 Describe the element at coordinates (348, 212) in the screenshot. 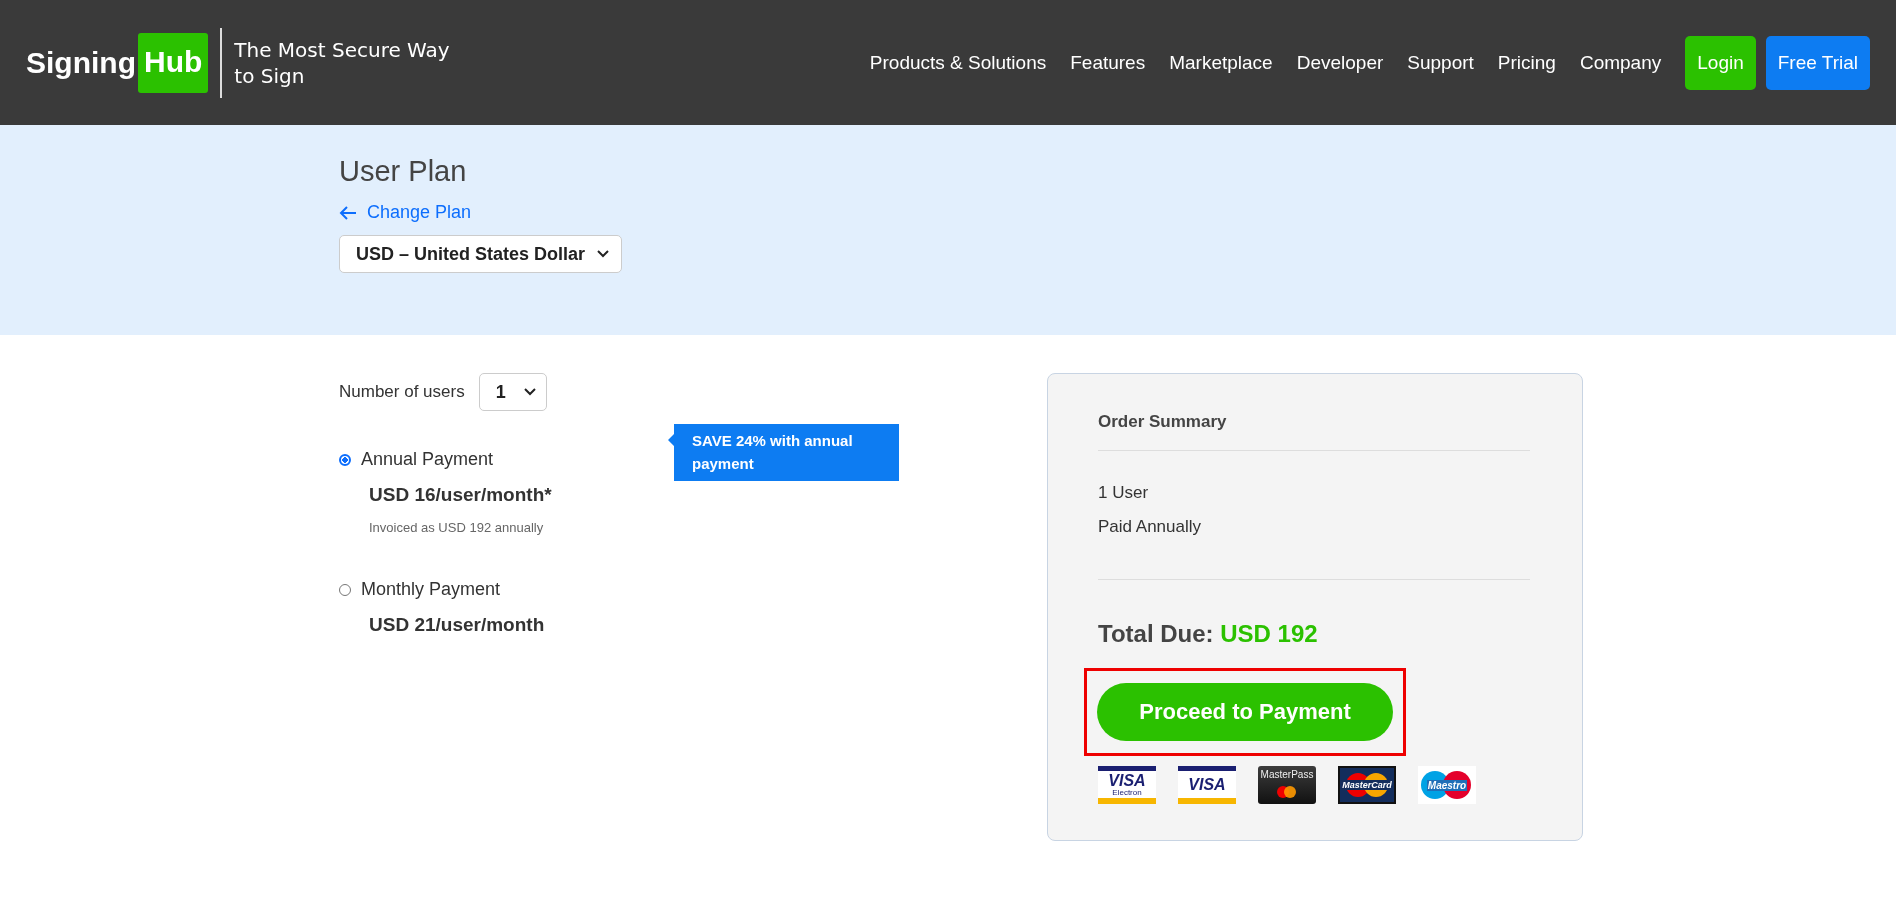

I see `arrow-left-icon` at that location.